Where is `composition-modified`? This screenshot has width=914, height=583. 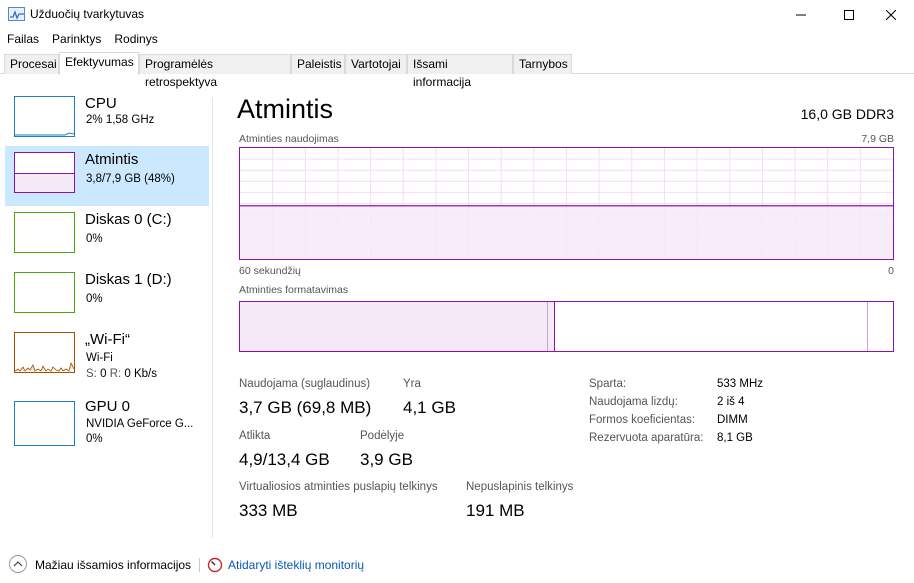
composition-modified is located at coordinates (551, 326).